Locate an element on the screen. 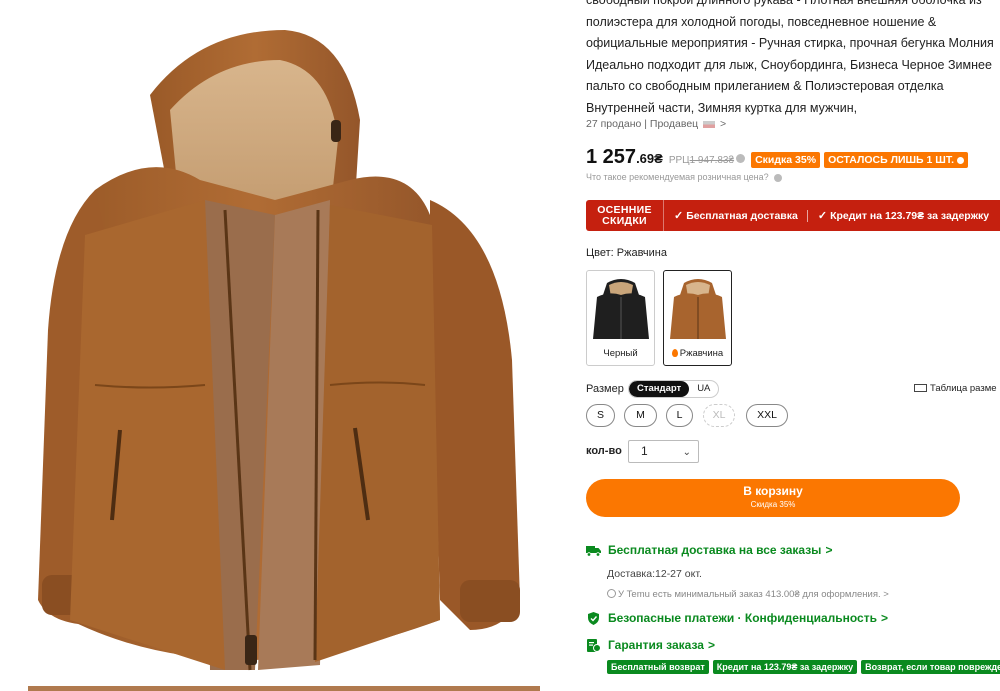 The height and width of the screenshot is (691, 1000). add-to-cart-label: В корзину is located at coordinates (773, 491).